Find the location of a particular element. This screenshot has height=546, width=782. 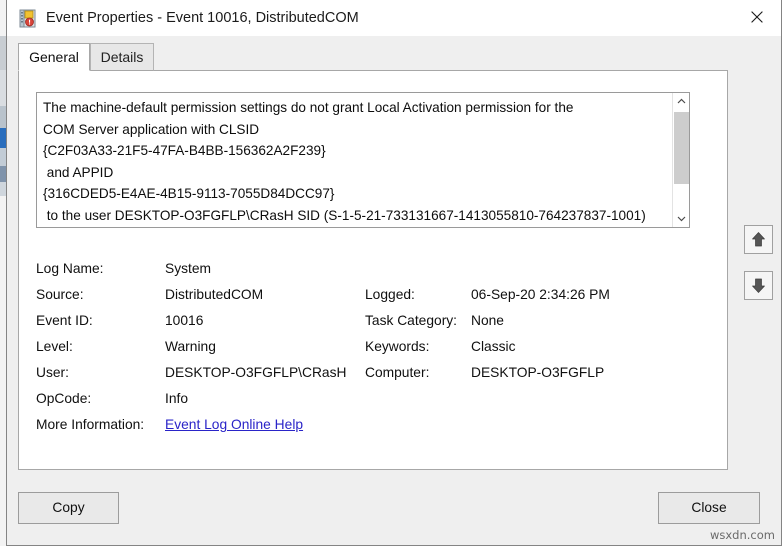

scroll-up-icon is located at coordinates (681, 101).